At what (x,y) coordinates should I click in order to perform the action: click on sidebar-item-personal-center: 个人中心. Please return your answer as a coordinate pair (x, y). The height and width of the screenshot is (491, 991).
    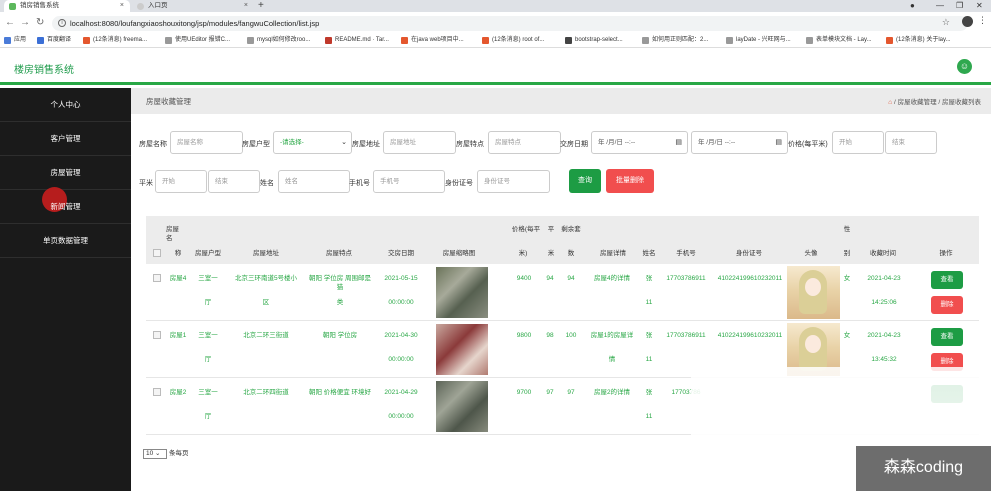
    Looking at the image, I should click on (65, 105).